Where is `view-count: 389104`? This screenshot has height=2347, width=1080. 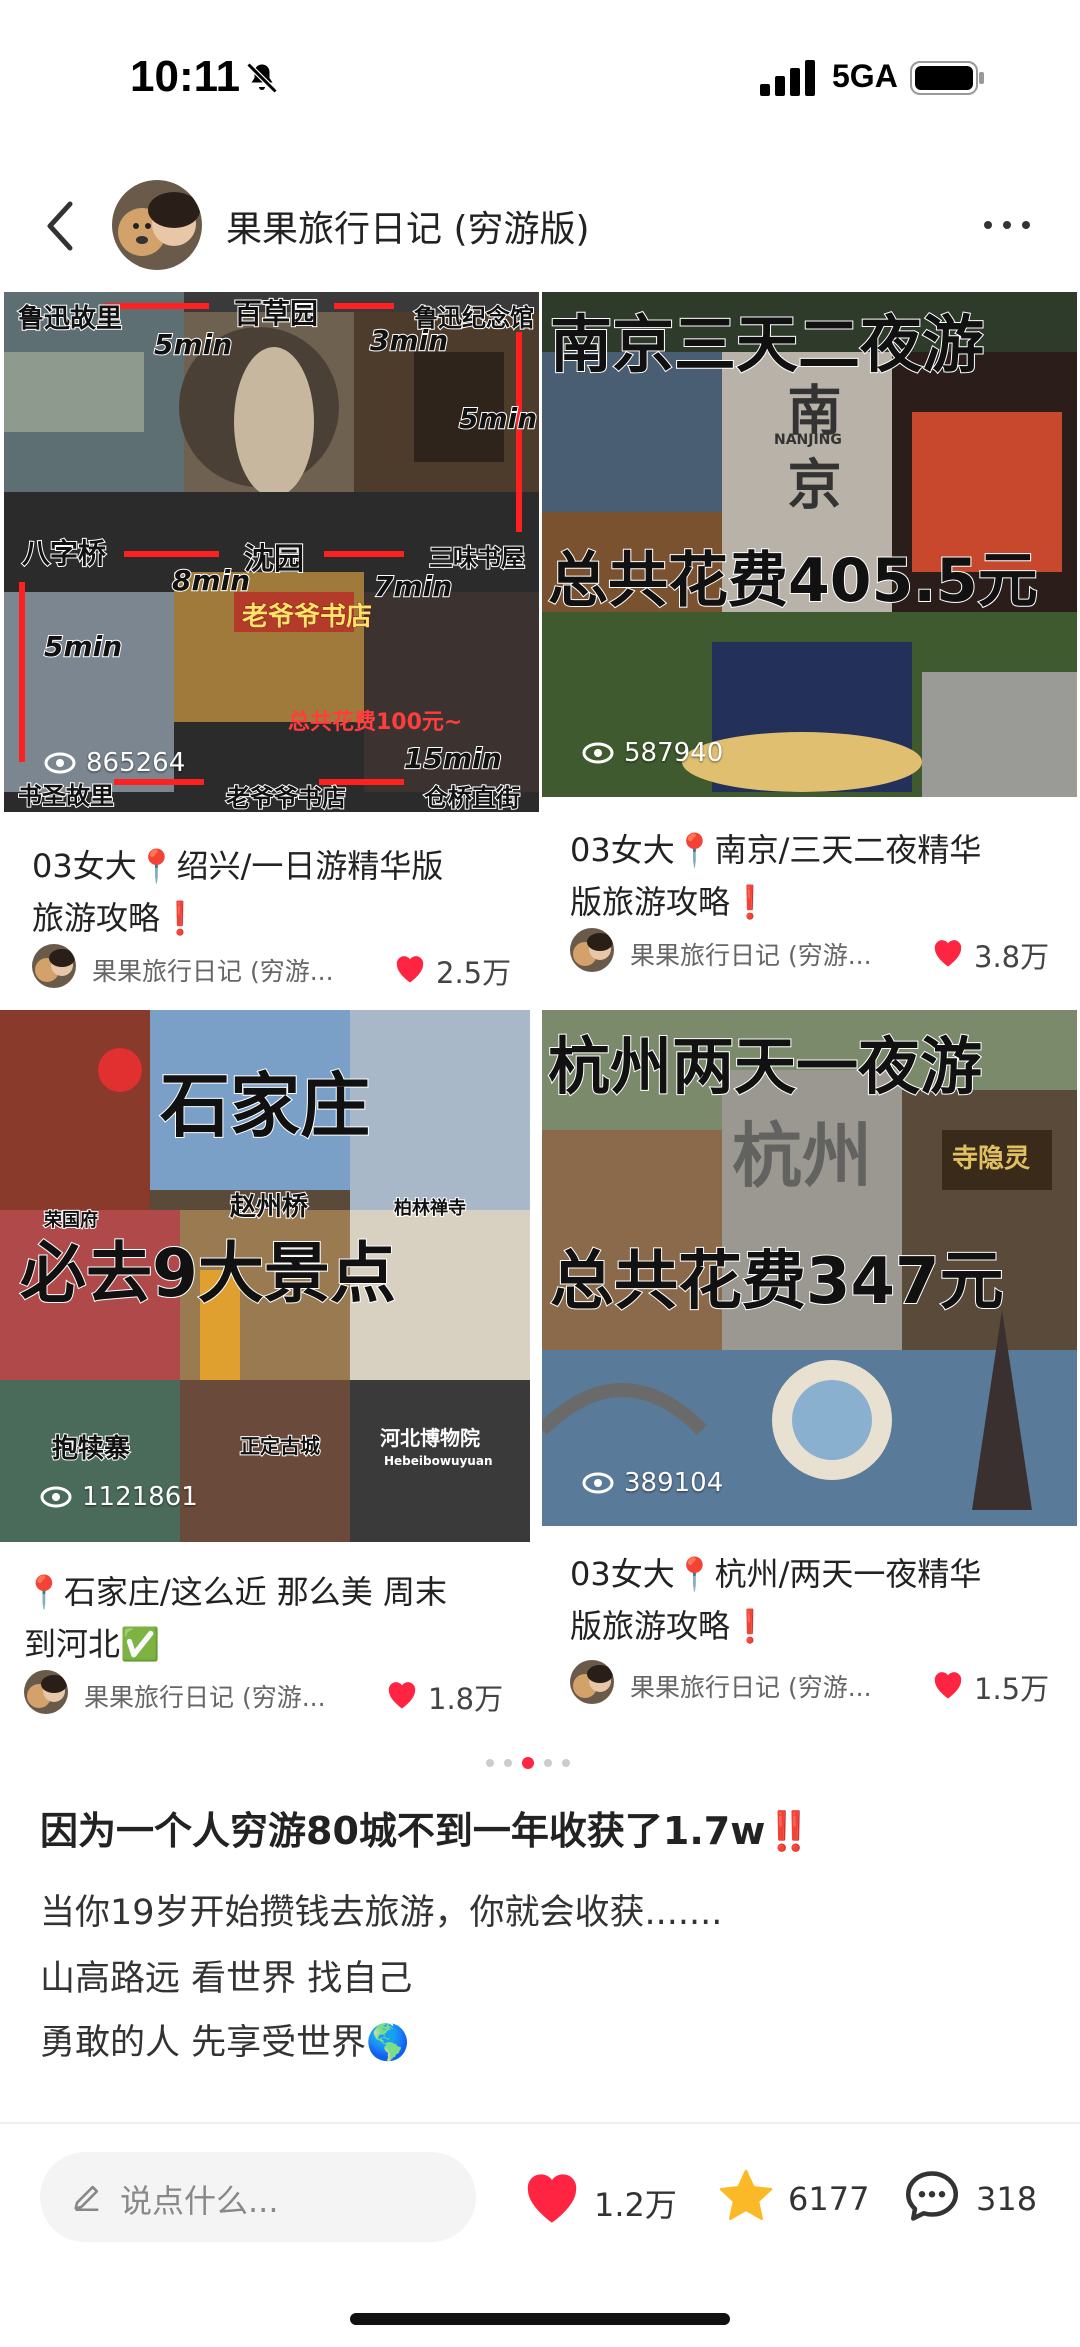
view-count: 389104 is located at coordinates (652, 1483).